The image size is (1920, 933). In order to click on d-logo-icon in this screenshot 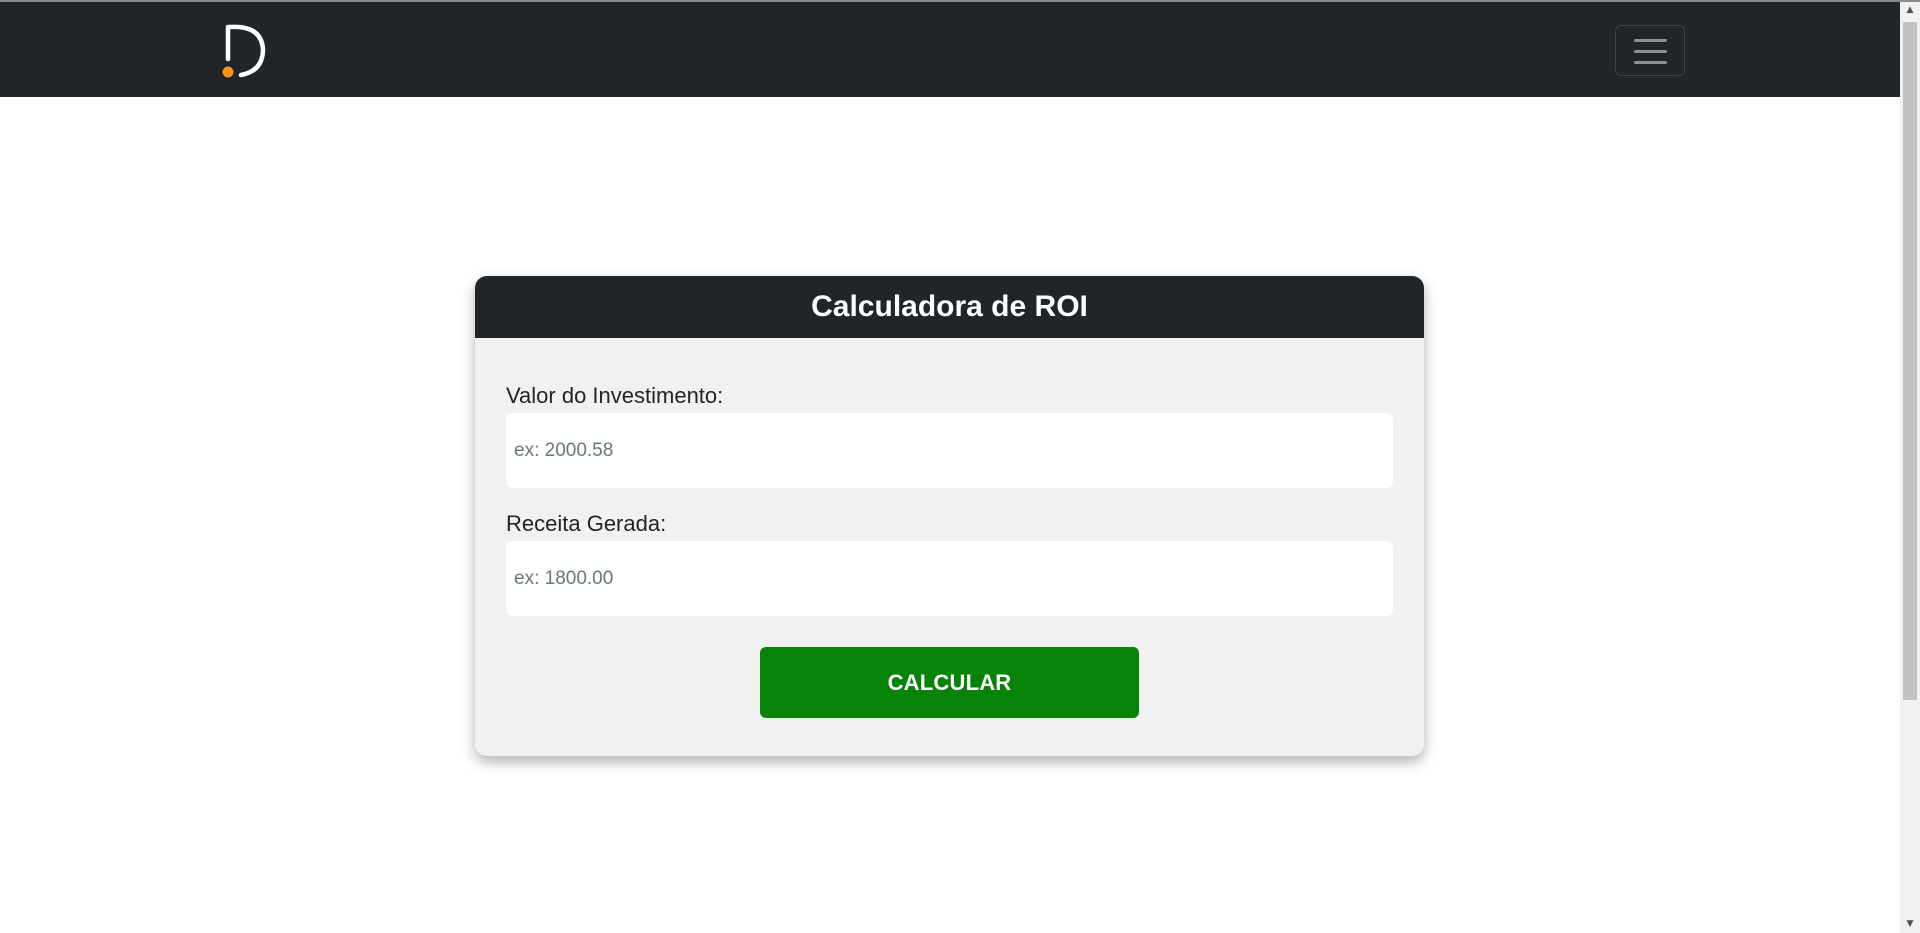, I will do `click(244, 51)`.